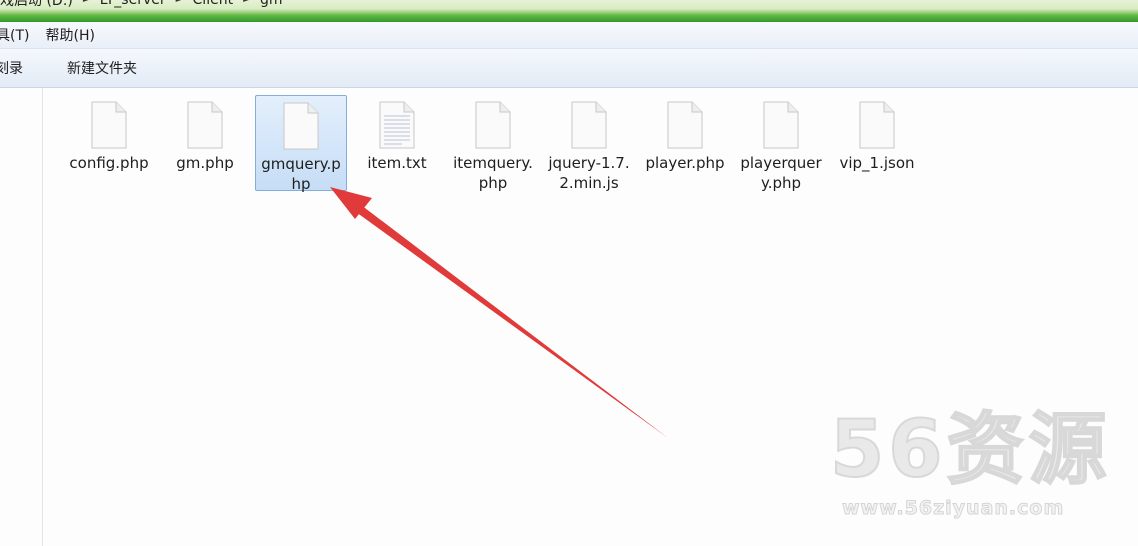  What do you see at coordinates (36, 5) in the screenshot?
I see `breadcrumb-item-drive: 戏启动 (D:)` at bounding box center [36, 5].